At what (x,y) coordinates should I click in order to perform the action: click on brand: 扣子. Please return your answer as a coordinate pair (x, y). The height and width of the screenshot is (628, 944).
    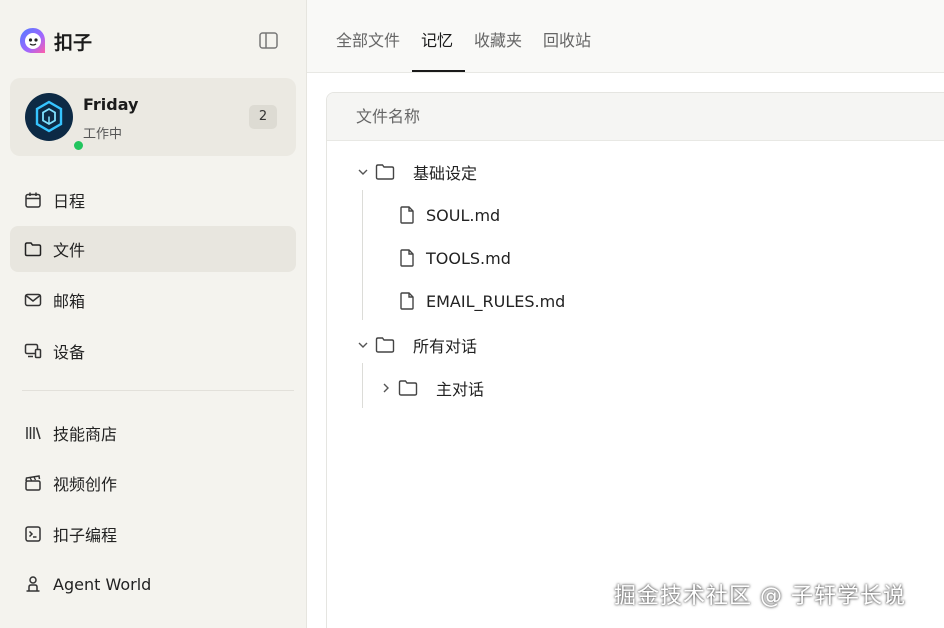
    Looking at the image, I should click on (55, 41).